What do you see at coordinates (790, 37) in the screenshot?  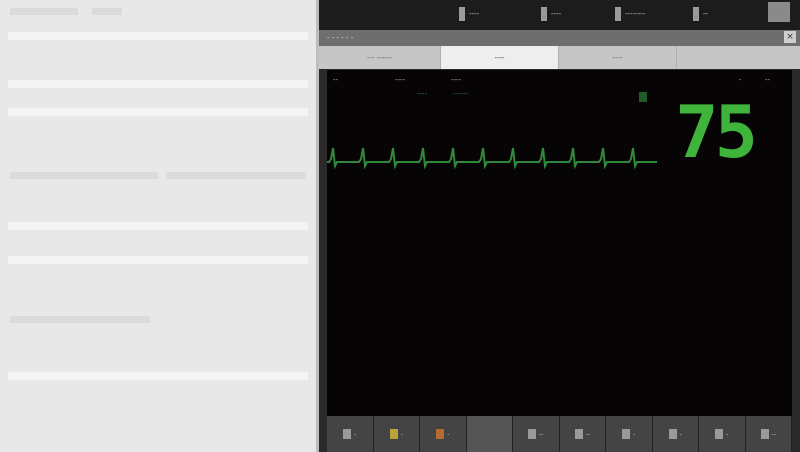 I see `close-icon: ×` at bounding box center [790, 37].